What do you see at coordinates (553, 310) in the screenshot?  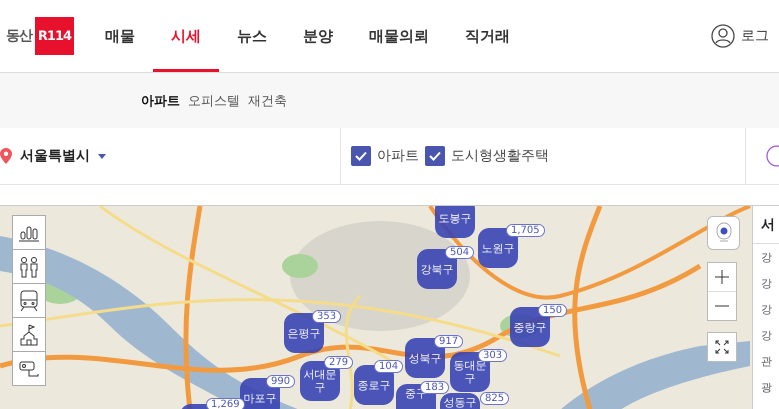 I see `count-badge: 150` at bounding box center [553, 310].